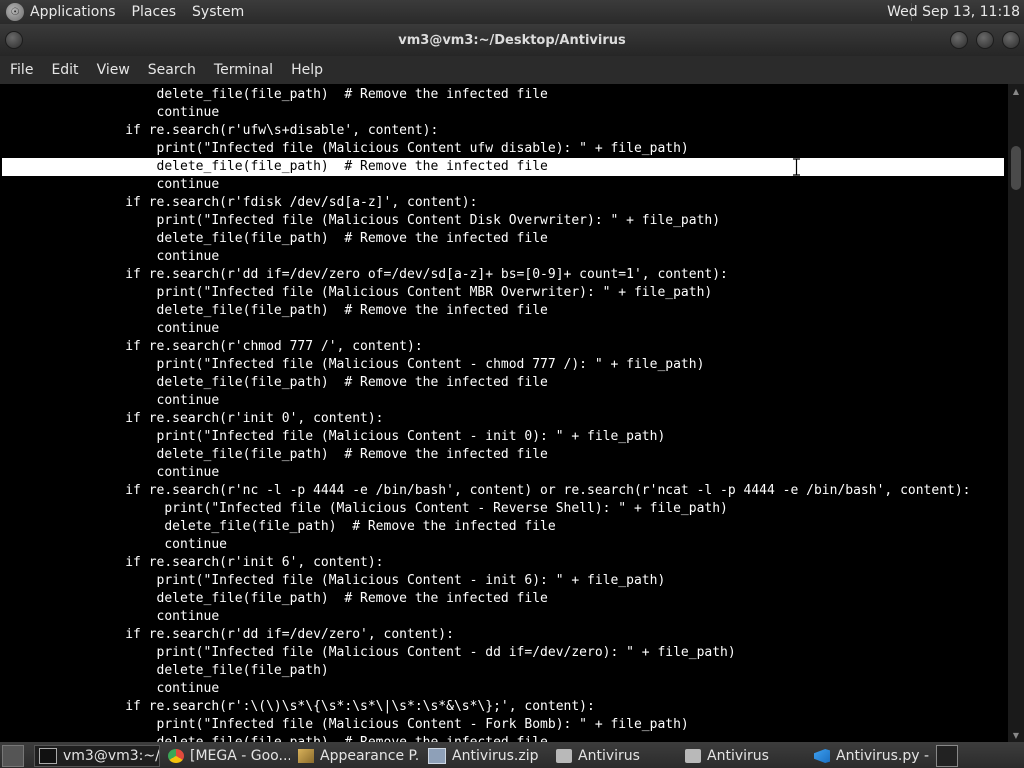 The height and width of the screenshot is (768, 1024). Describe the element at coordinates (693, 756) in the screenshot. I see `folder-icon` at that location.